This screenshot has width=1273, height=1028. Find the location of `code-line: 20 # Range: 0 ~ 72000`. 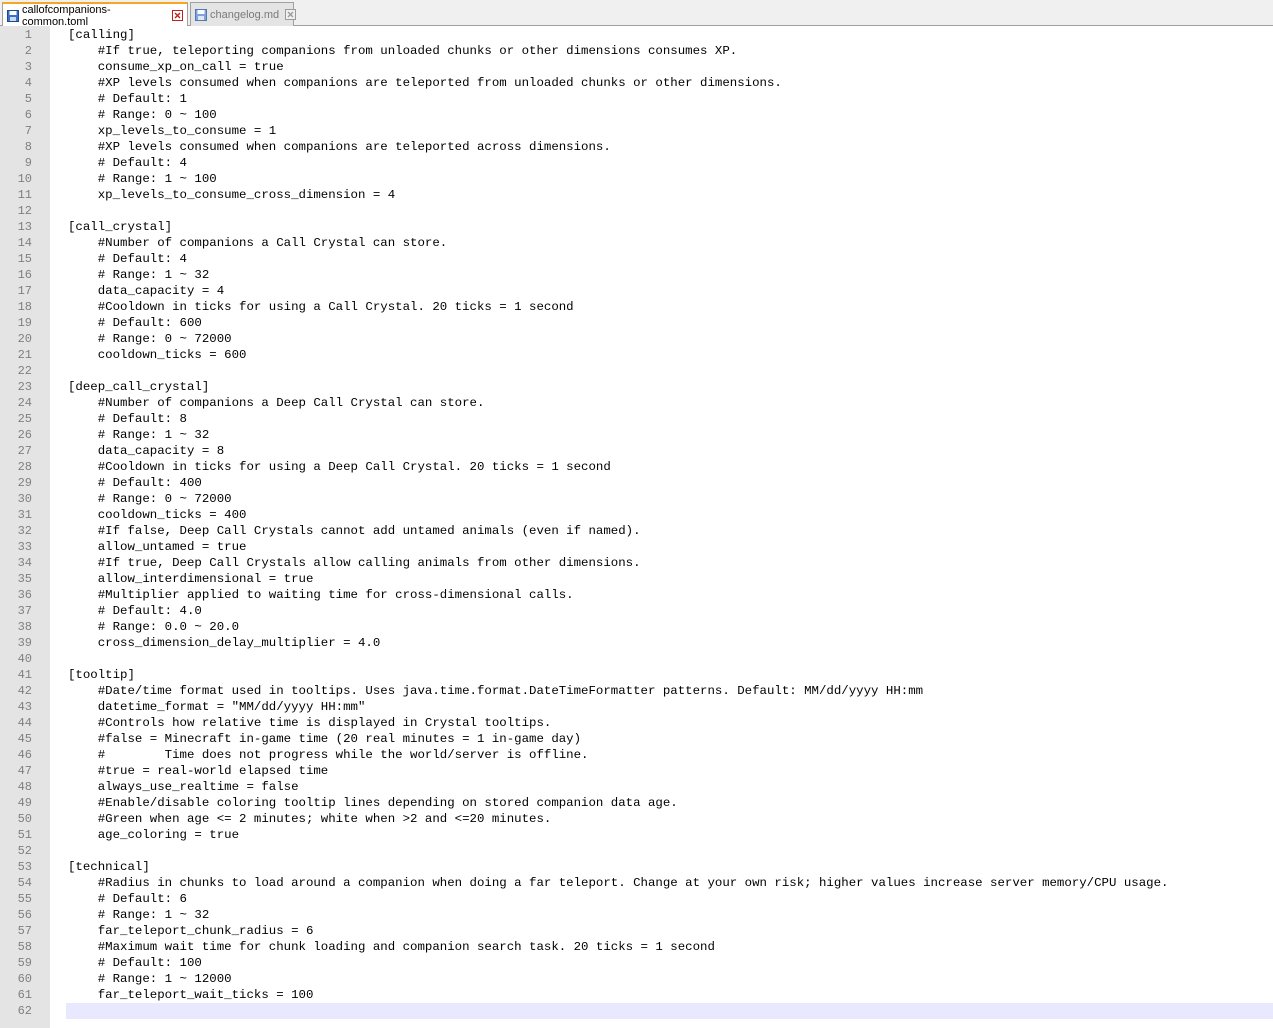

code-line: 20 # Range: 0 ~ 72000 is located at coordinates (636, 339).